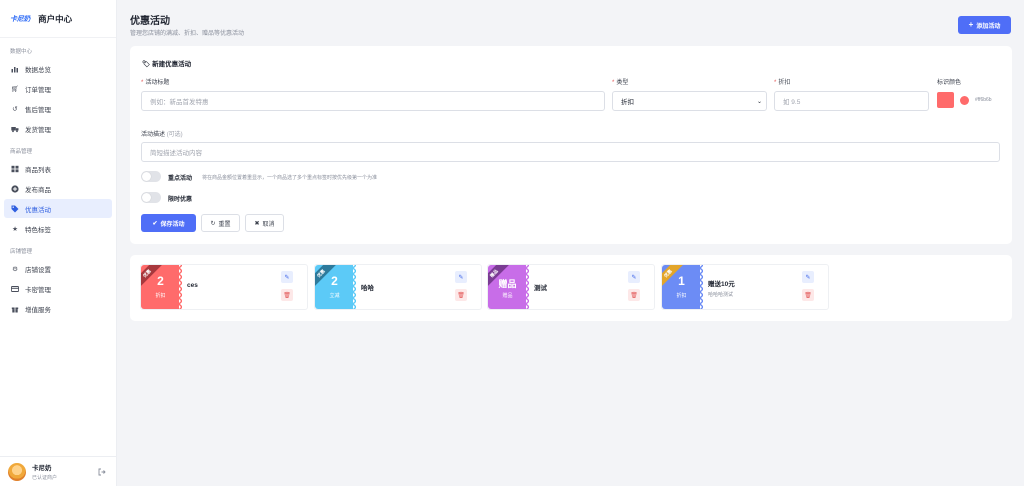 Image resolution: width=1024 pixels, height=486 pixels. Describe the element at coordinates (38, 310) in the screenshot. I see `sidebar-item-label: 增值服务` at that location.